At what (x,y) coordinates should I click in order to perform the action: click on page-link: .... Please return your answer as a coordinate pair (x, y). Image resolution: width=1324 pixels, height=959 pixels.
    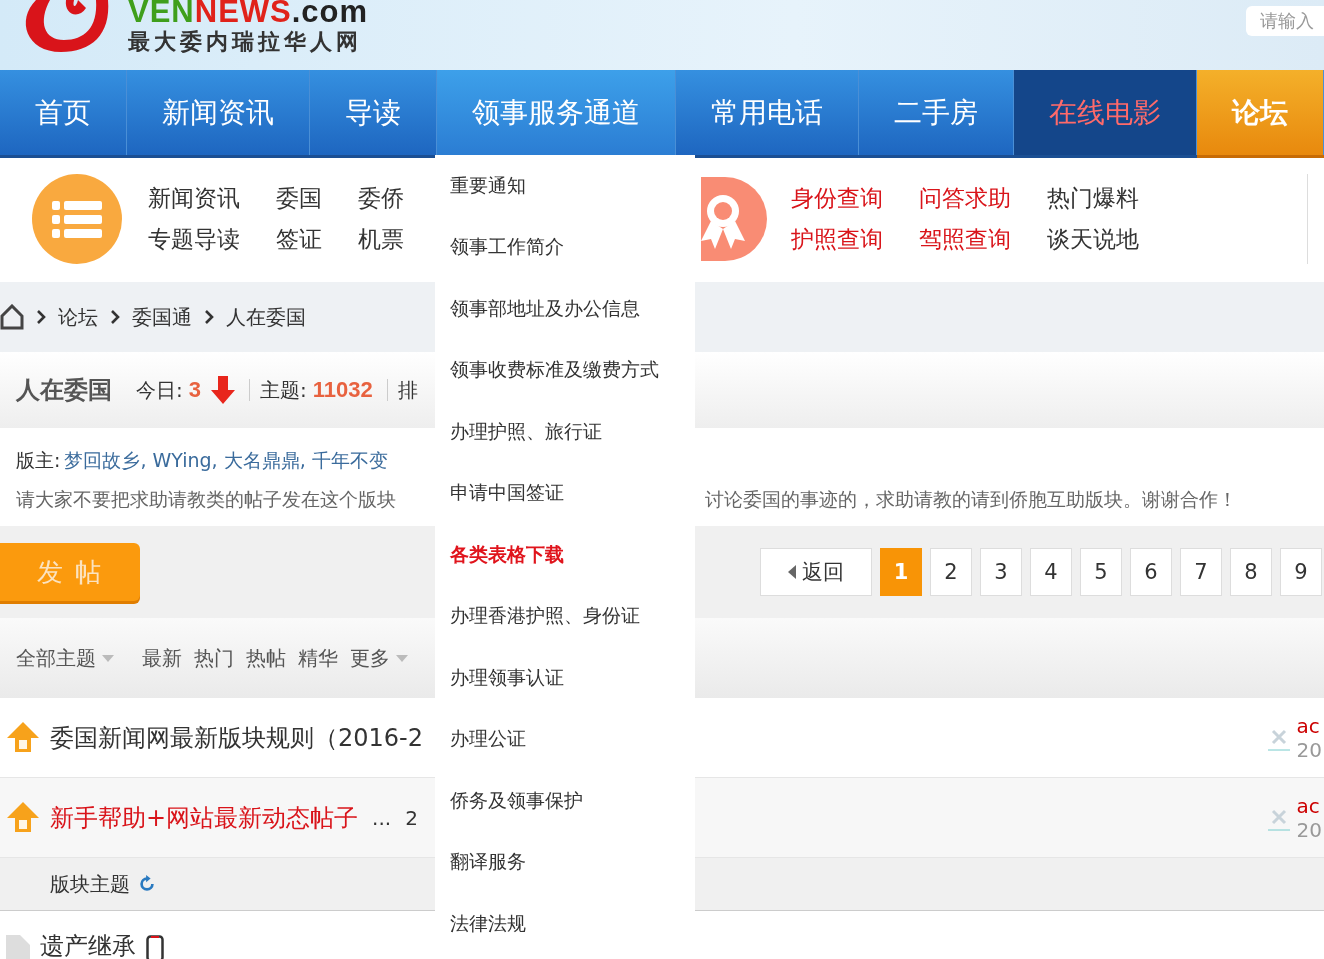
    Looking at the image, I should click on (382, 817).